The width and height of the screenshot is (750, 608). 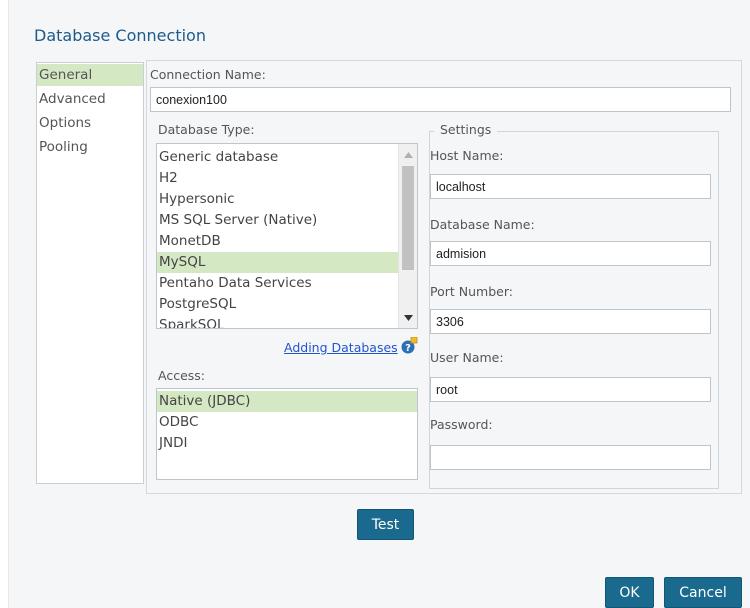 What do you see at coordinates (570, 457) in the screenshot?
I see `password-input` at bounding box center [570, 457].